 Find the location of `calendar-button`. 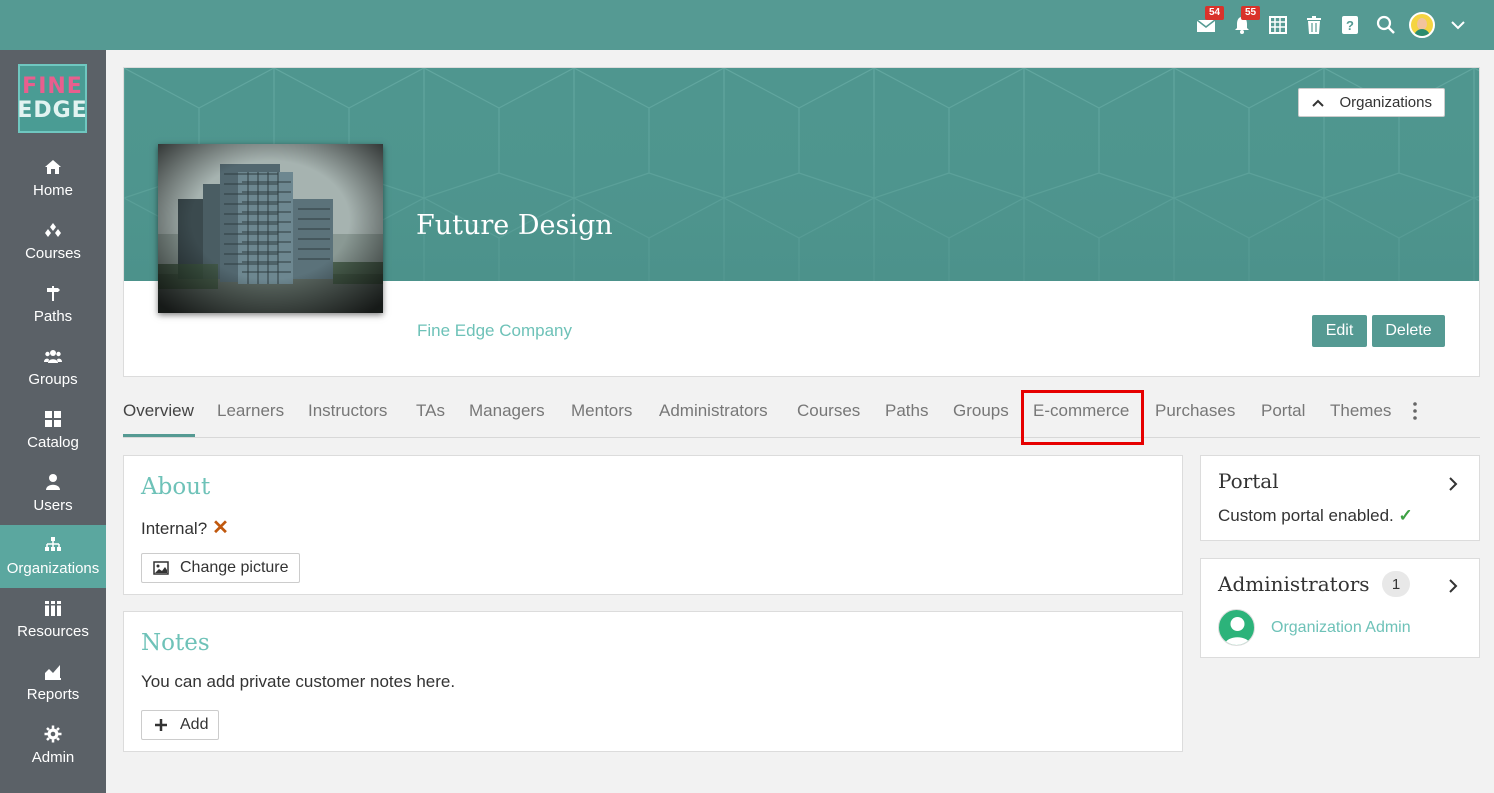

calendar-button is located at coordinates (1278, 25).